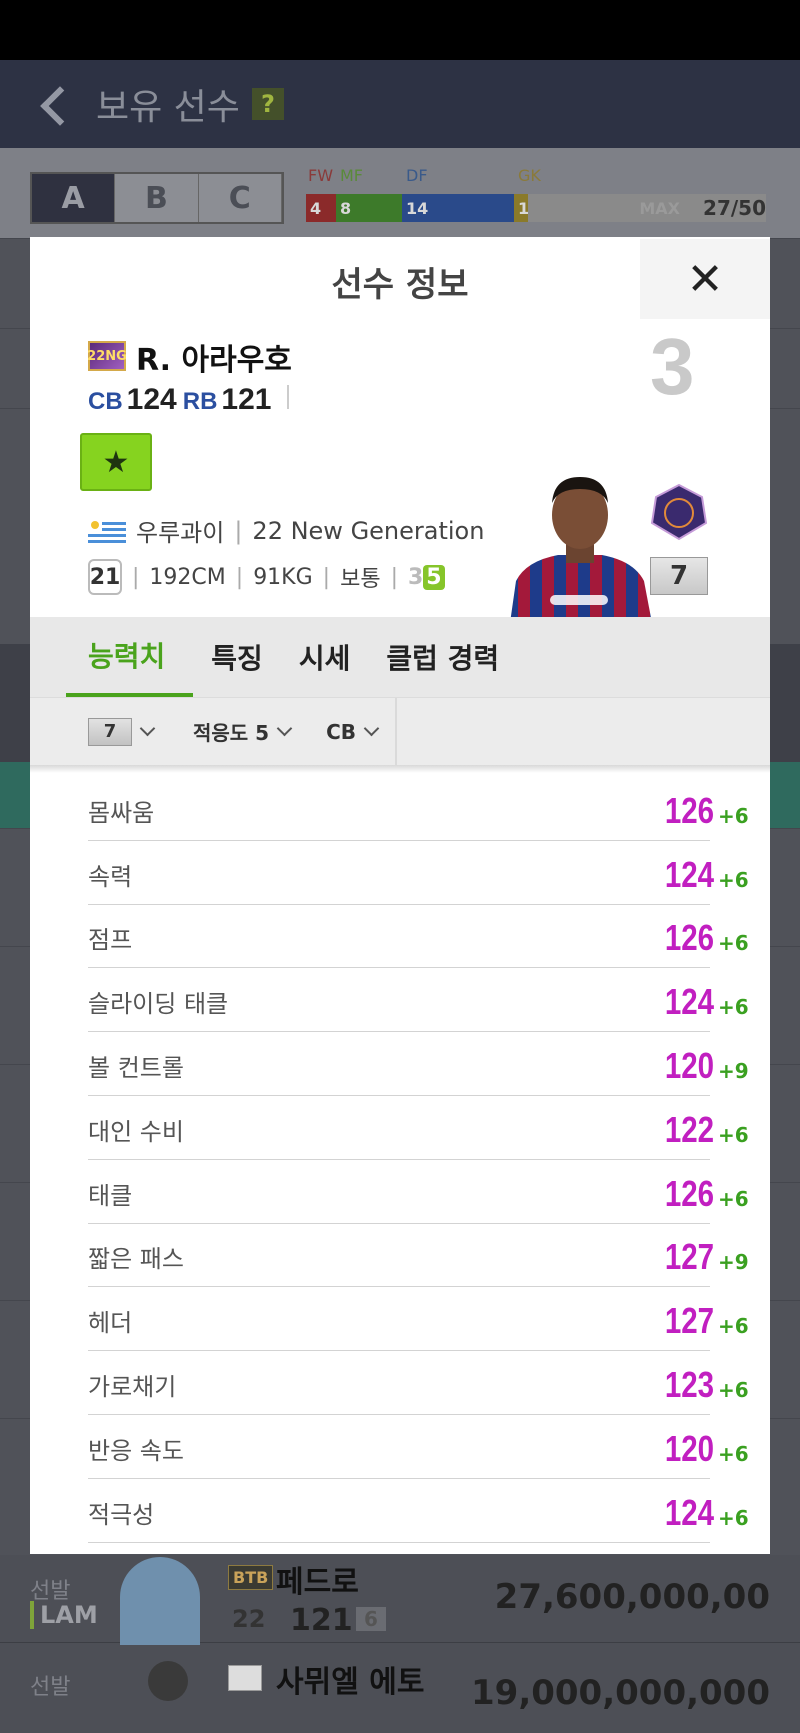 This screenshot has width=800, height=1733. What do you see at coordinates (418, 1447) in the screenshot?
I see `stat-row: 반응 속도 120 +6` at bounding box center [418, 1447].